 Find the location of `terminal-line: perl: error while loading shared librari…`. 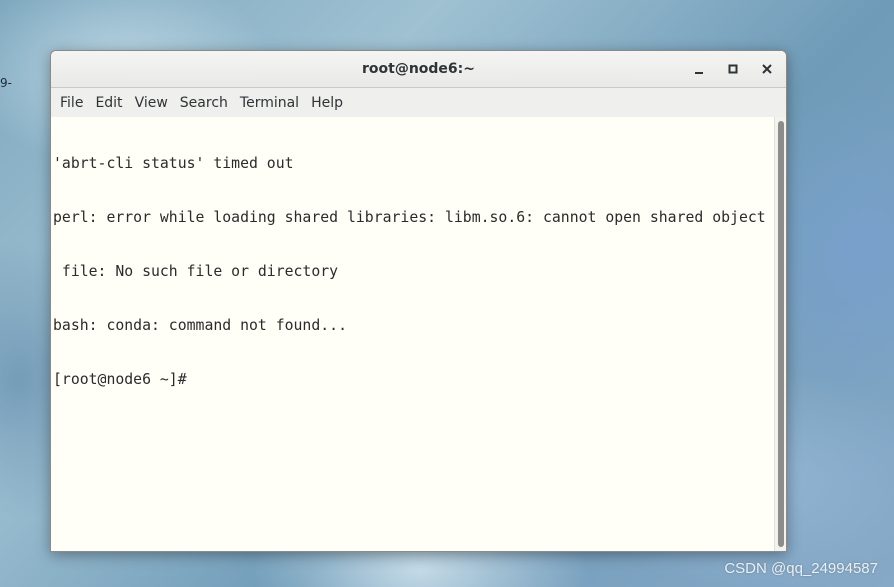

terminal-line: perl: error while loading shared librari… is located at coordinates (409, 217).